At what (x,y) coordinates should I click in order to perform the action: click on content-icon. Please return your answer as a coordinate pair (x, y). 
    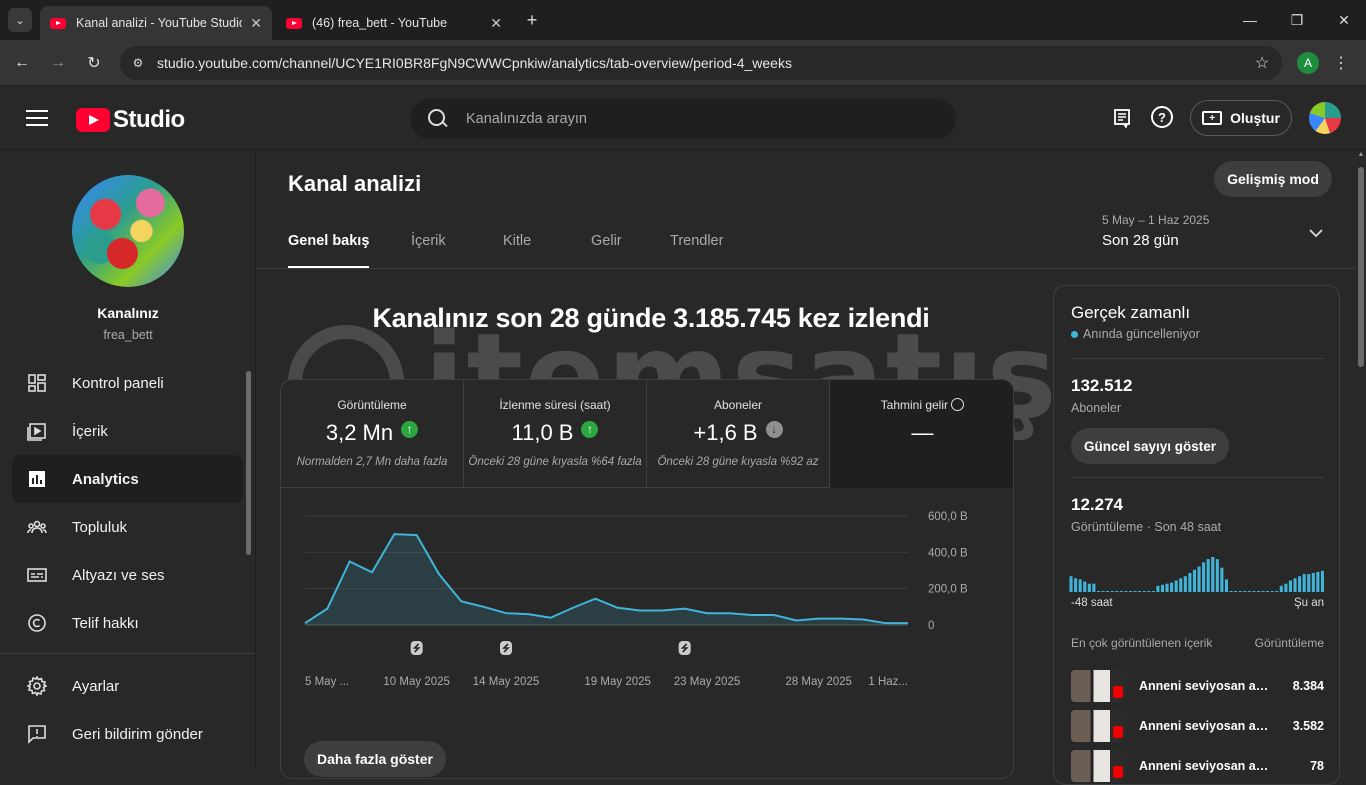
    Looking at the image, I should click on (37, 431).